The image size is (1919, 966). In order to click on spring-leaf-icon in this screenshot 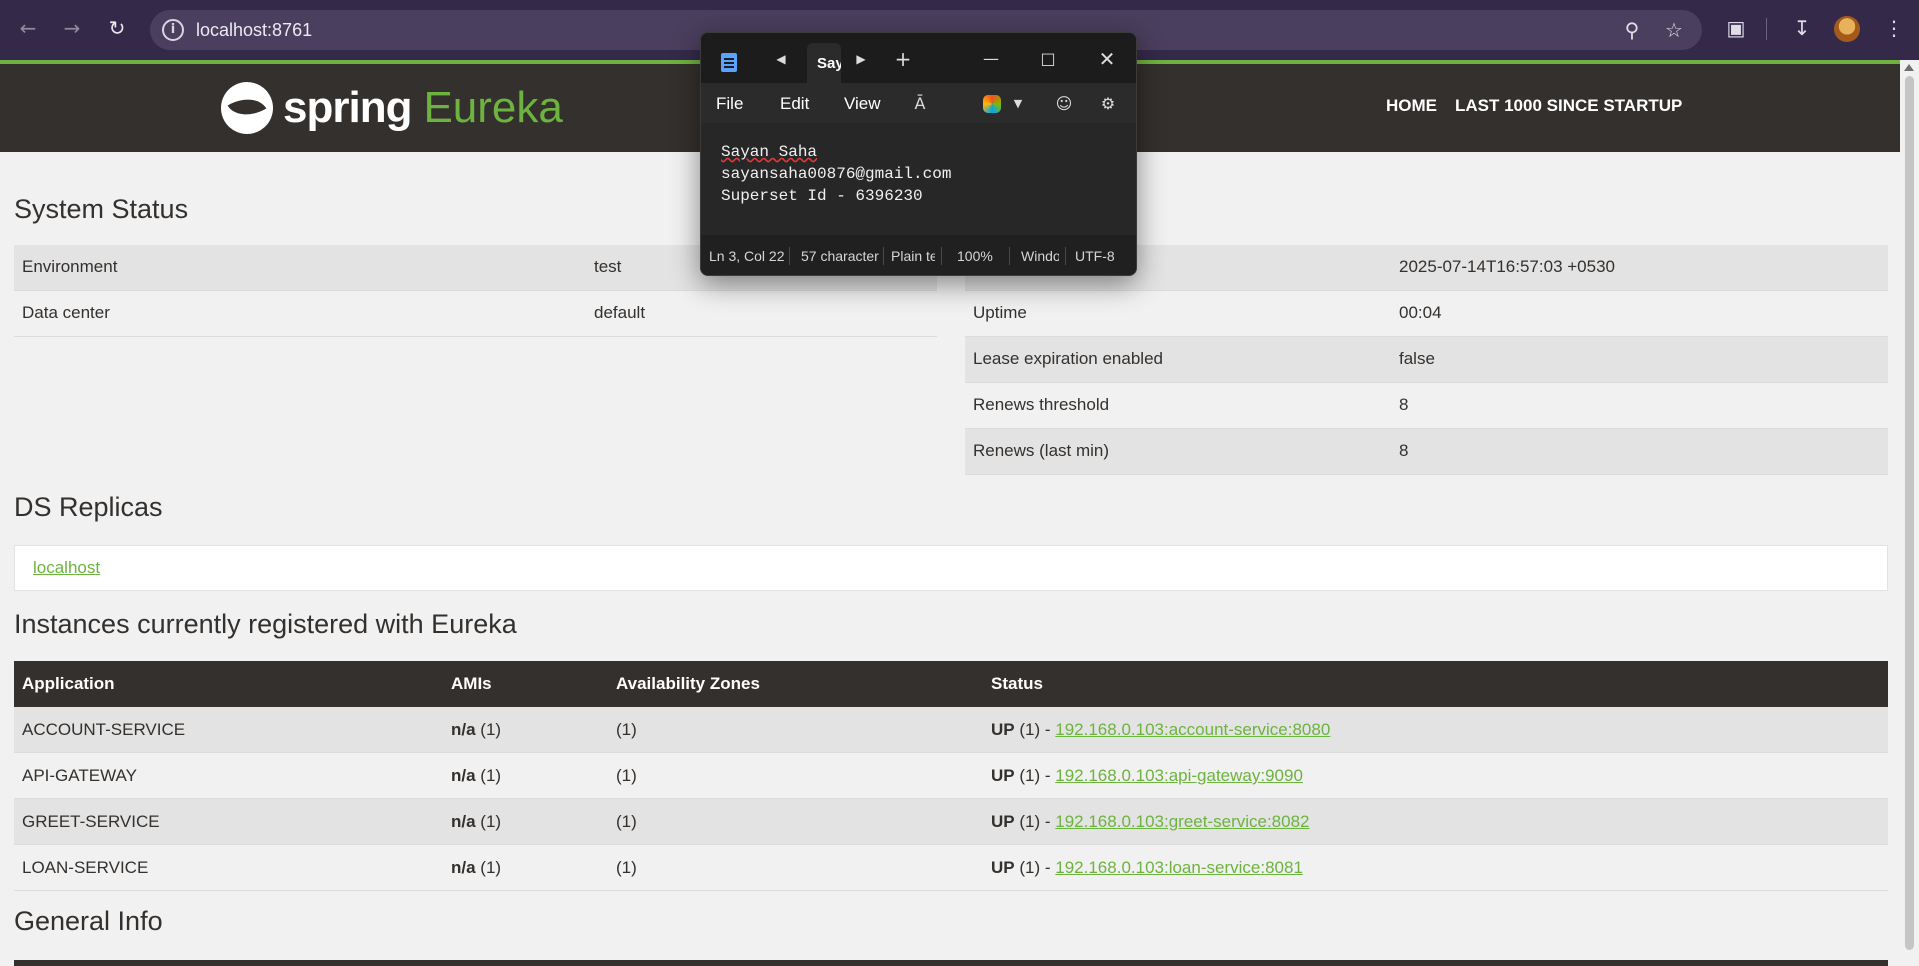, I will do `click(247, 108)`.